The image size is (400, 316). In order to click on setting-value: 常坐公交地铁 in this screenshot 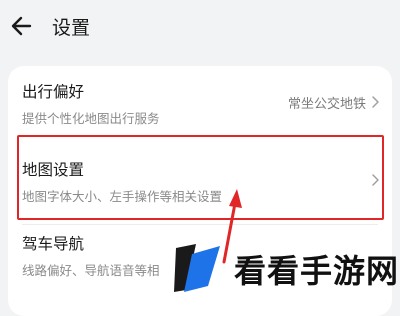, I will do `click(326, 104)`.